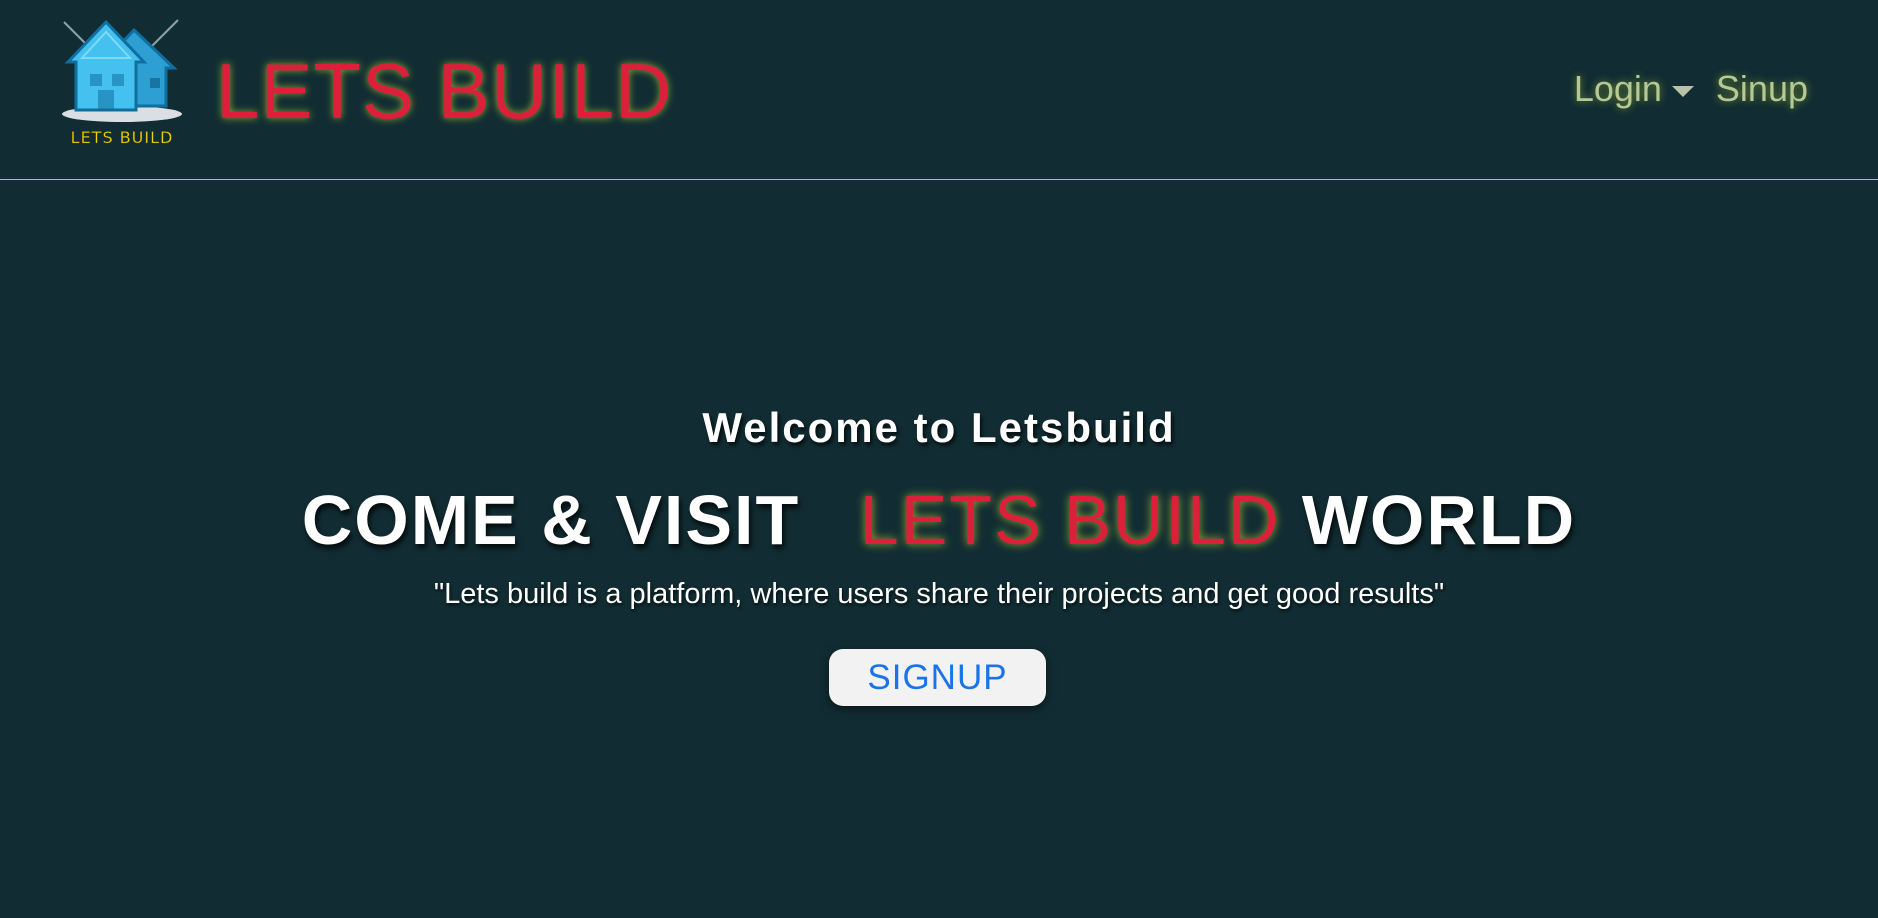  I want to click on logo: LETS BUILD, so click(123, 84).